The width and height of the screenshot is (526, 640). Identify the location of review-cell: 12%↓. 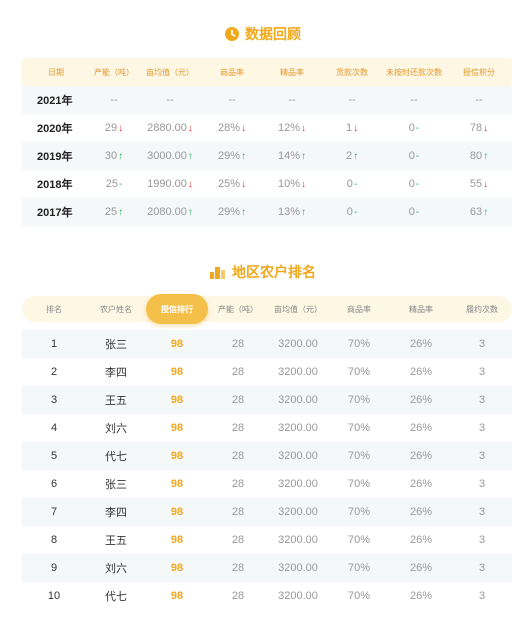
(292, 128).